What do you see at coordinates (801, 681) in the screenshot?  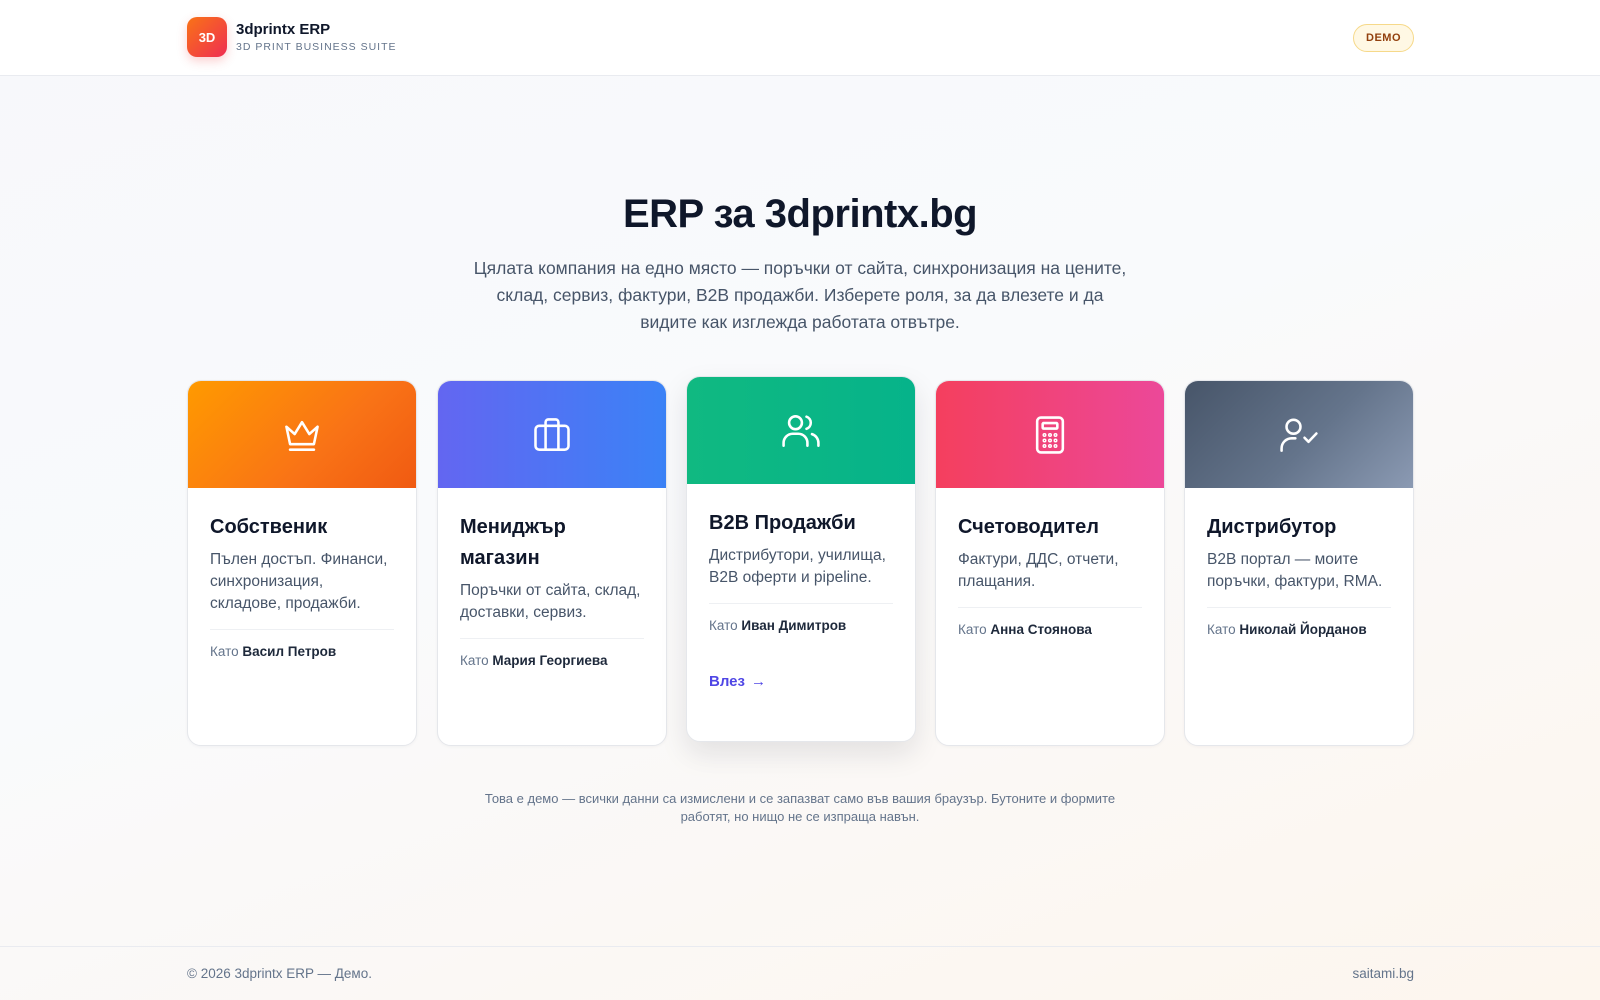 I see `enter-link: Влез →` at bounding box center [801, 681].